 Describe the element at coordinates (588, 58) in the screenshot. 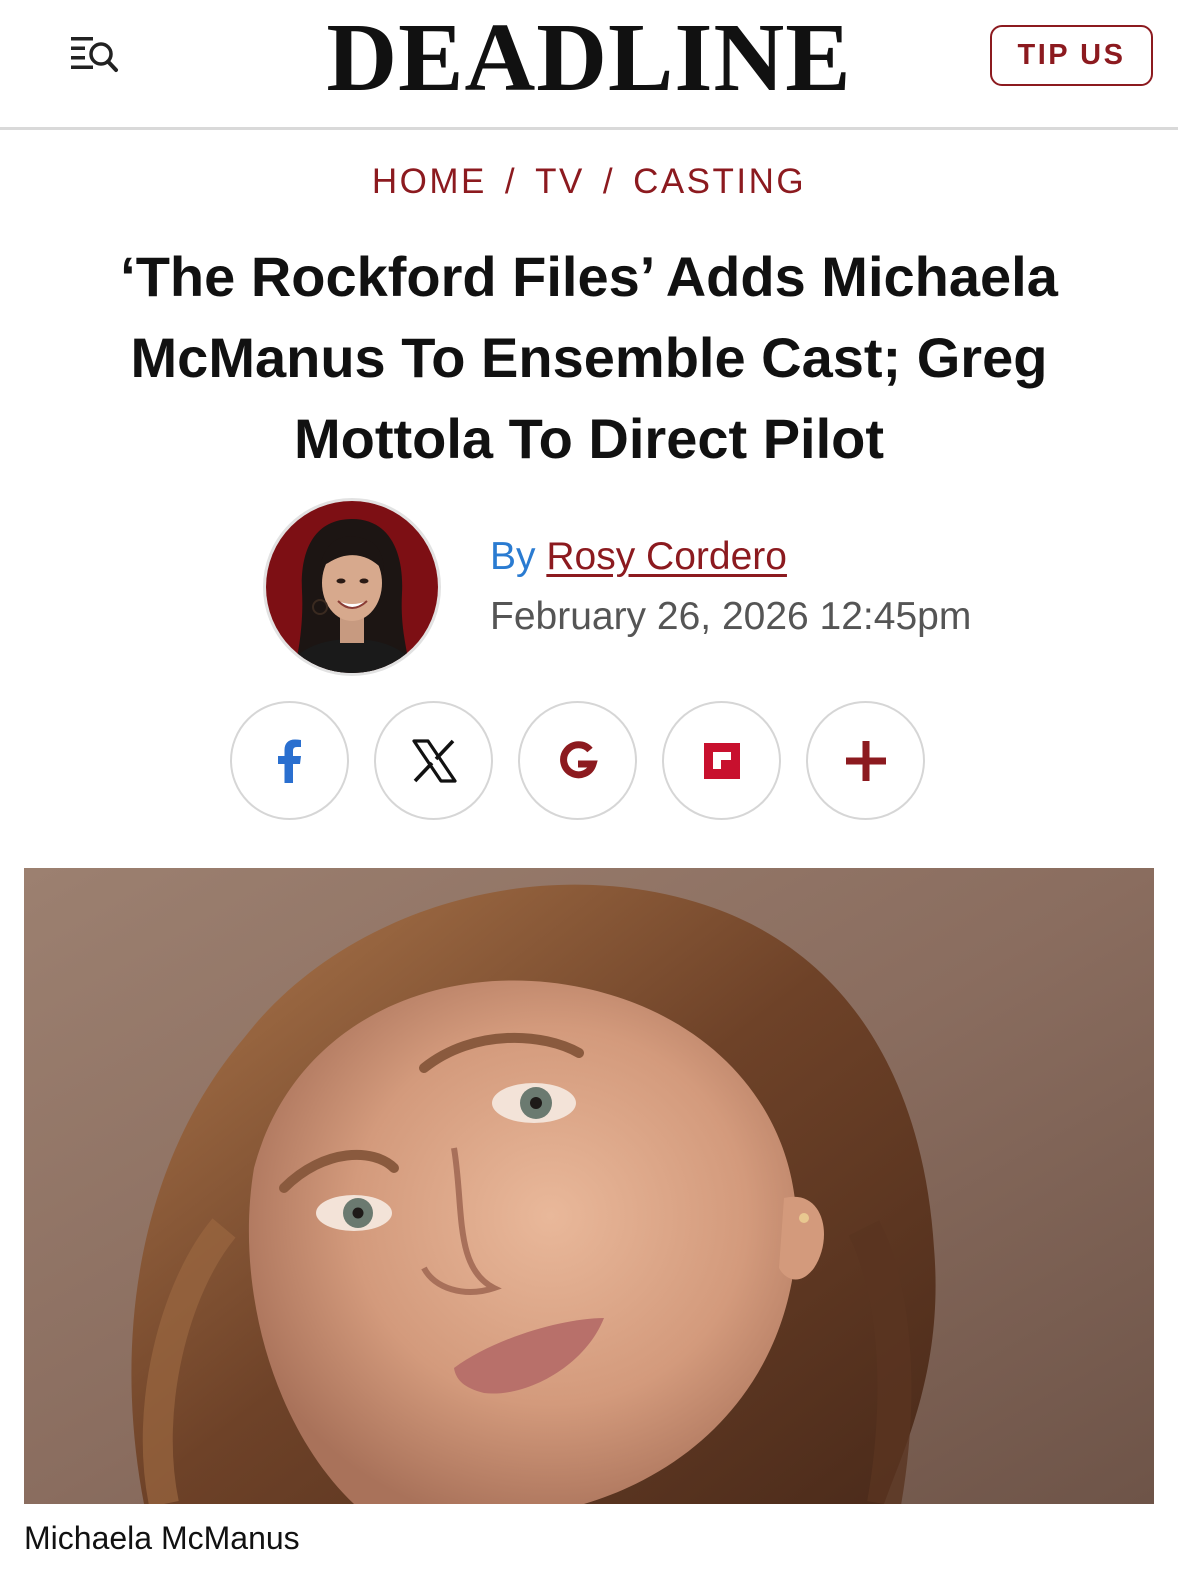

I see `site-logo-text: DEADLINE` at that location.